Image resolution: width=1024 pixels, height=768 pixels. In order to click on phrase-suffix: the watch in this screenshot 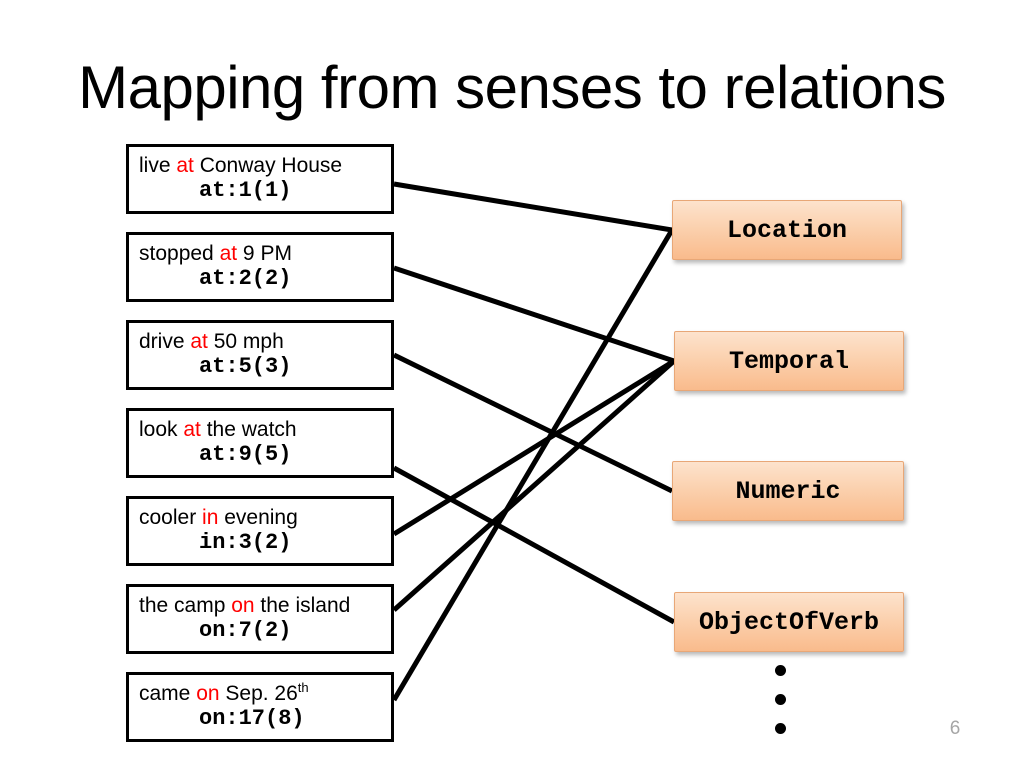, I will do `click(248, 429)`.